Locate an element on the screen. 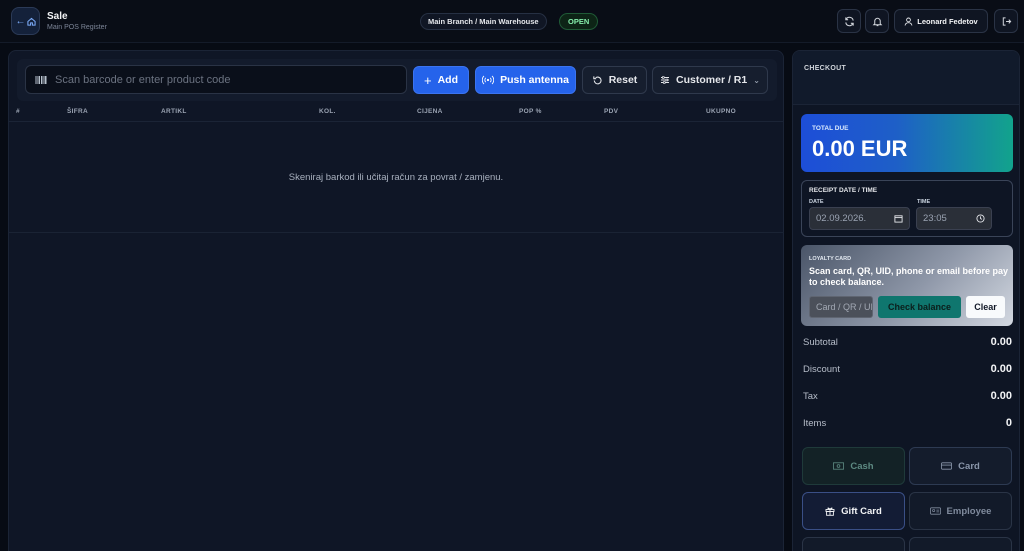 This screenshot has width=1024, height=551. items-value: 0 is located at coordinates (1008, 423).